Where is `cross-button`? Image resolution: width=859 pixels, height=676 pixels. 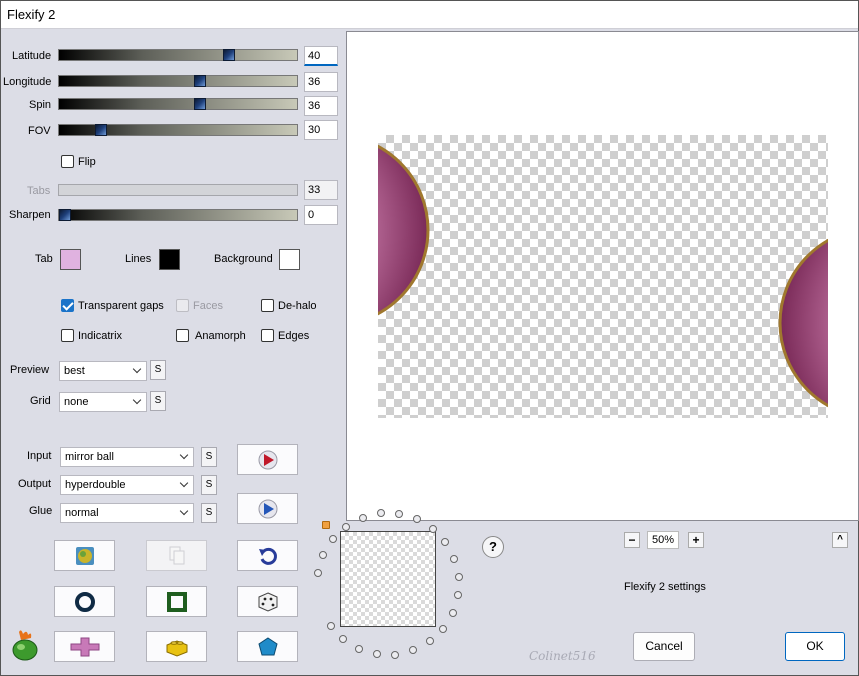 cross-button is located at coordinates (84, 646).